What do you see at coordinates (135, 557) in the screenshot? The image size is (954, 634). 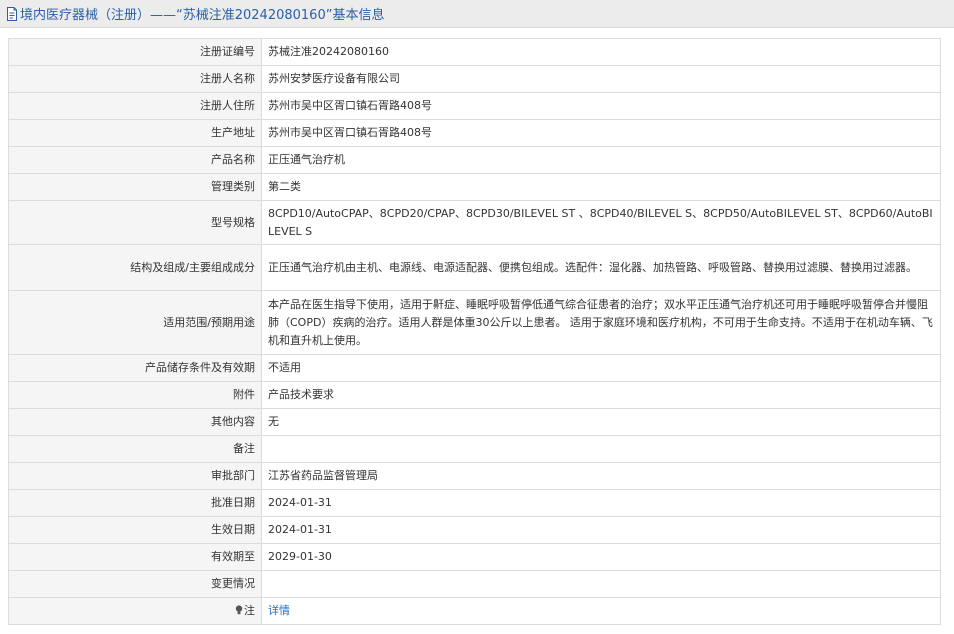 I see `row-label: 有效期至` at bounding box center [135, 557].